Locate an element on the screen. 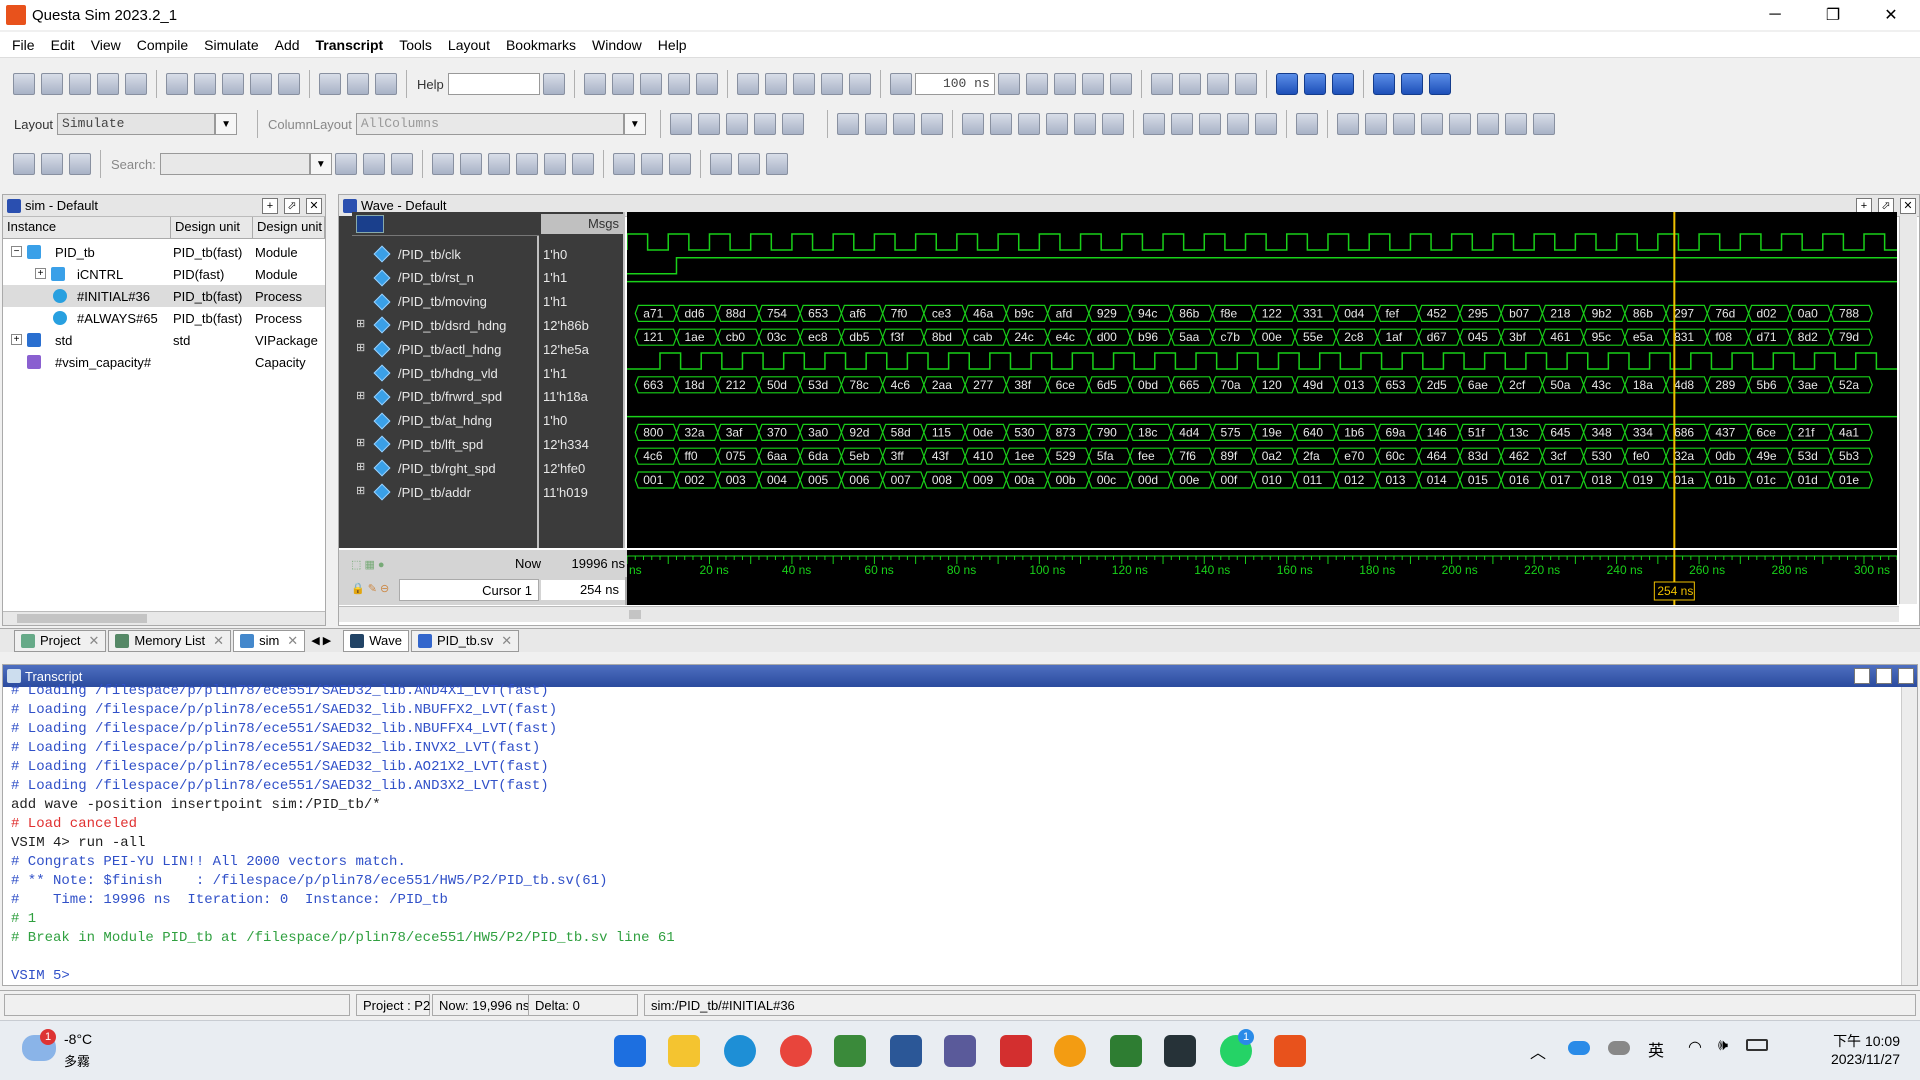 This screenshot has width=1920, height=1080. save-icon is located at coordinates (80, 84).